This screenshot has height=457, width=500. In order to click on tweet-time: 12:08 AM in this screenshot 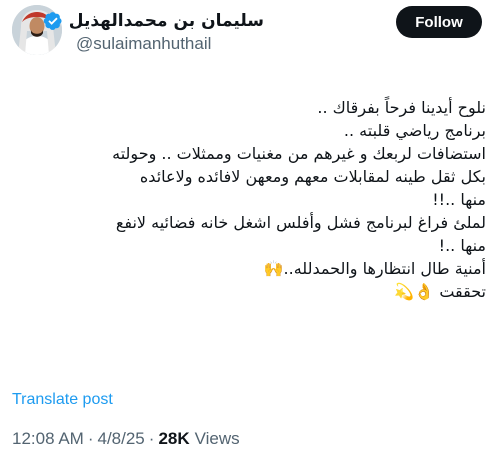, I will do `click(48, 439)`.